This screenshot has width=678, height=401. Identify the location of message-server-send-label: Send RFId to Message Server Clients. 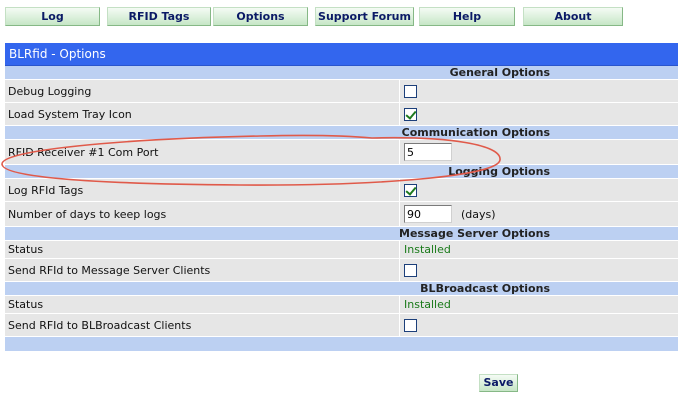
(202, 270).